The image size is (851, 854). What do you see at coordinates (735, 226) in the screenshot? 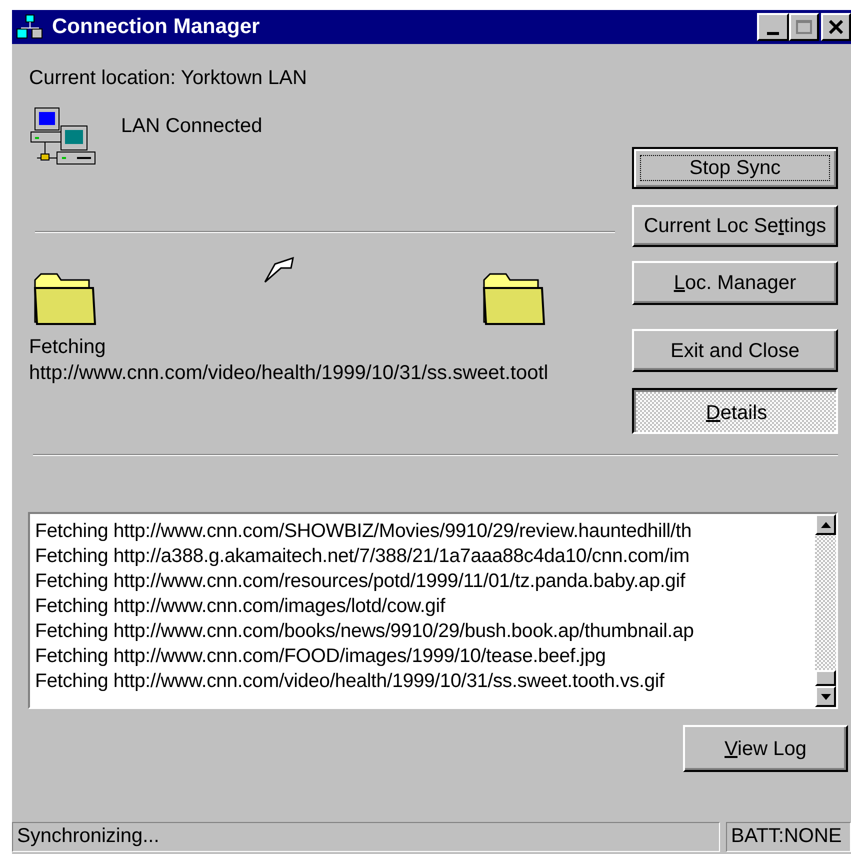
I see `action-button: Current Loc Settings` at bounding box center [735, 226].